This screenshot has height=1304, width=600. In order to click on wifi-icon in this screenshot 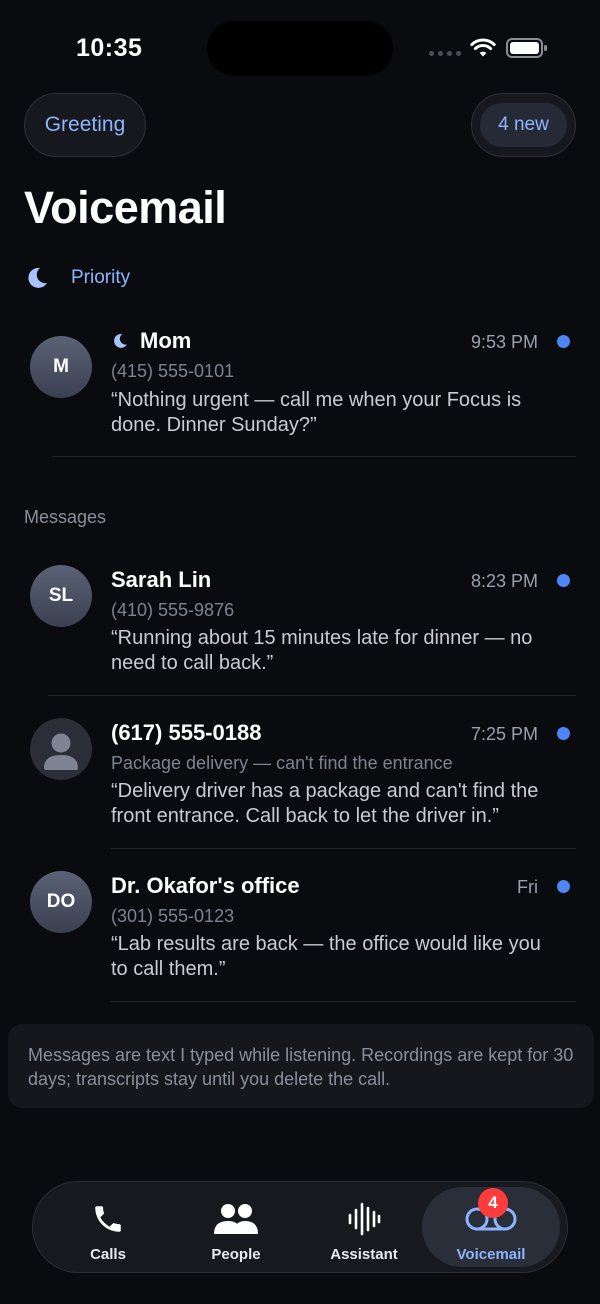, I will do `click(483, 47)`.